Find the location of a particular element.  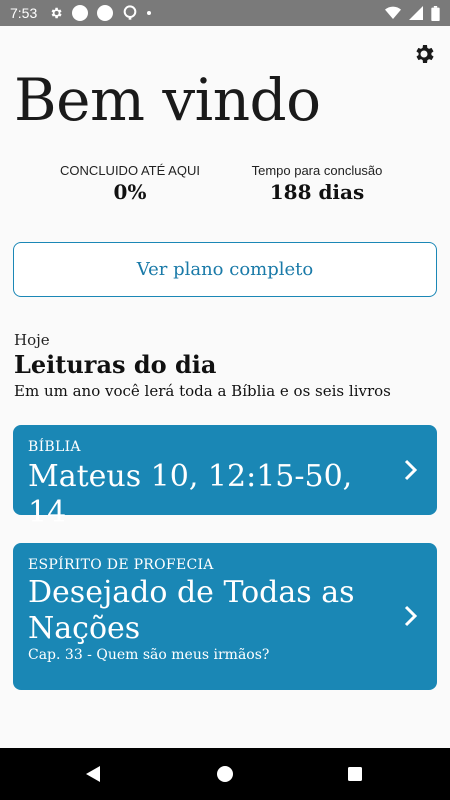

recents-button is located at coordinates (355, 774).